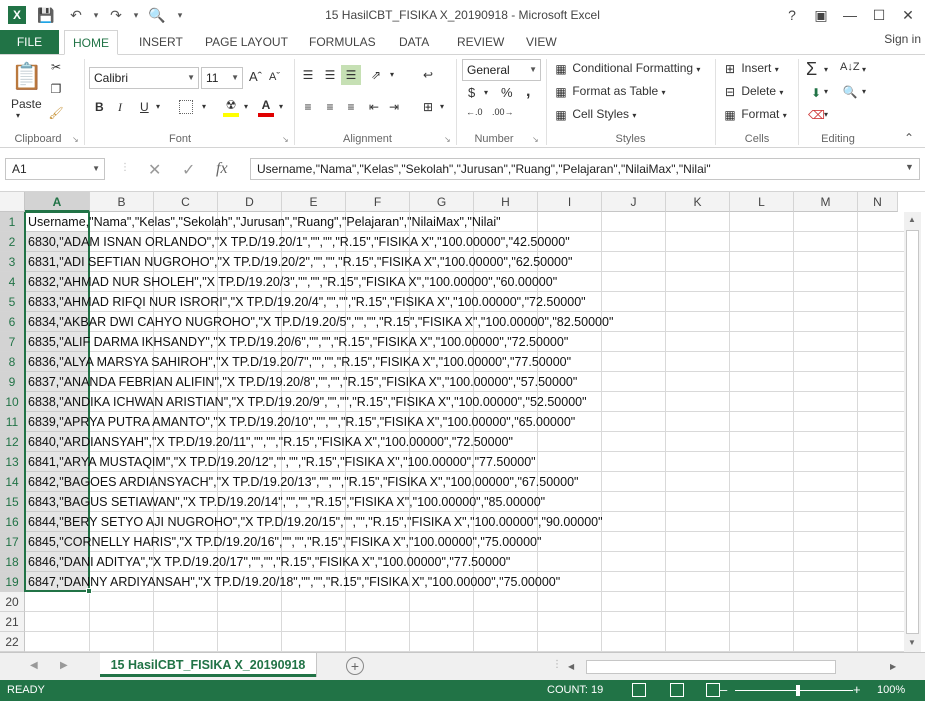 The image size is (925, 701). Describe the element at coordinates (161, 42) in the screenshot. I see `tab-insert: INSERT` at that location.